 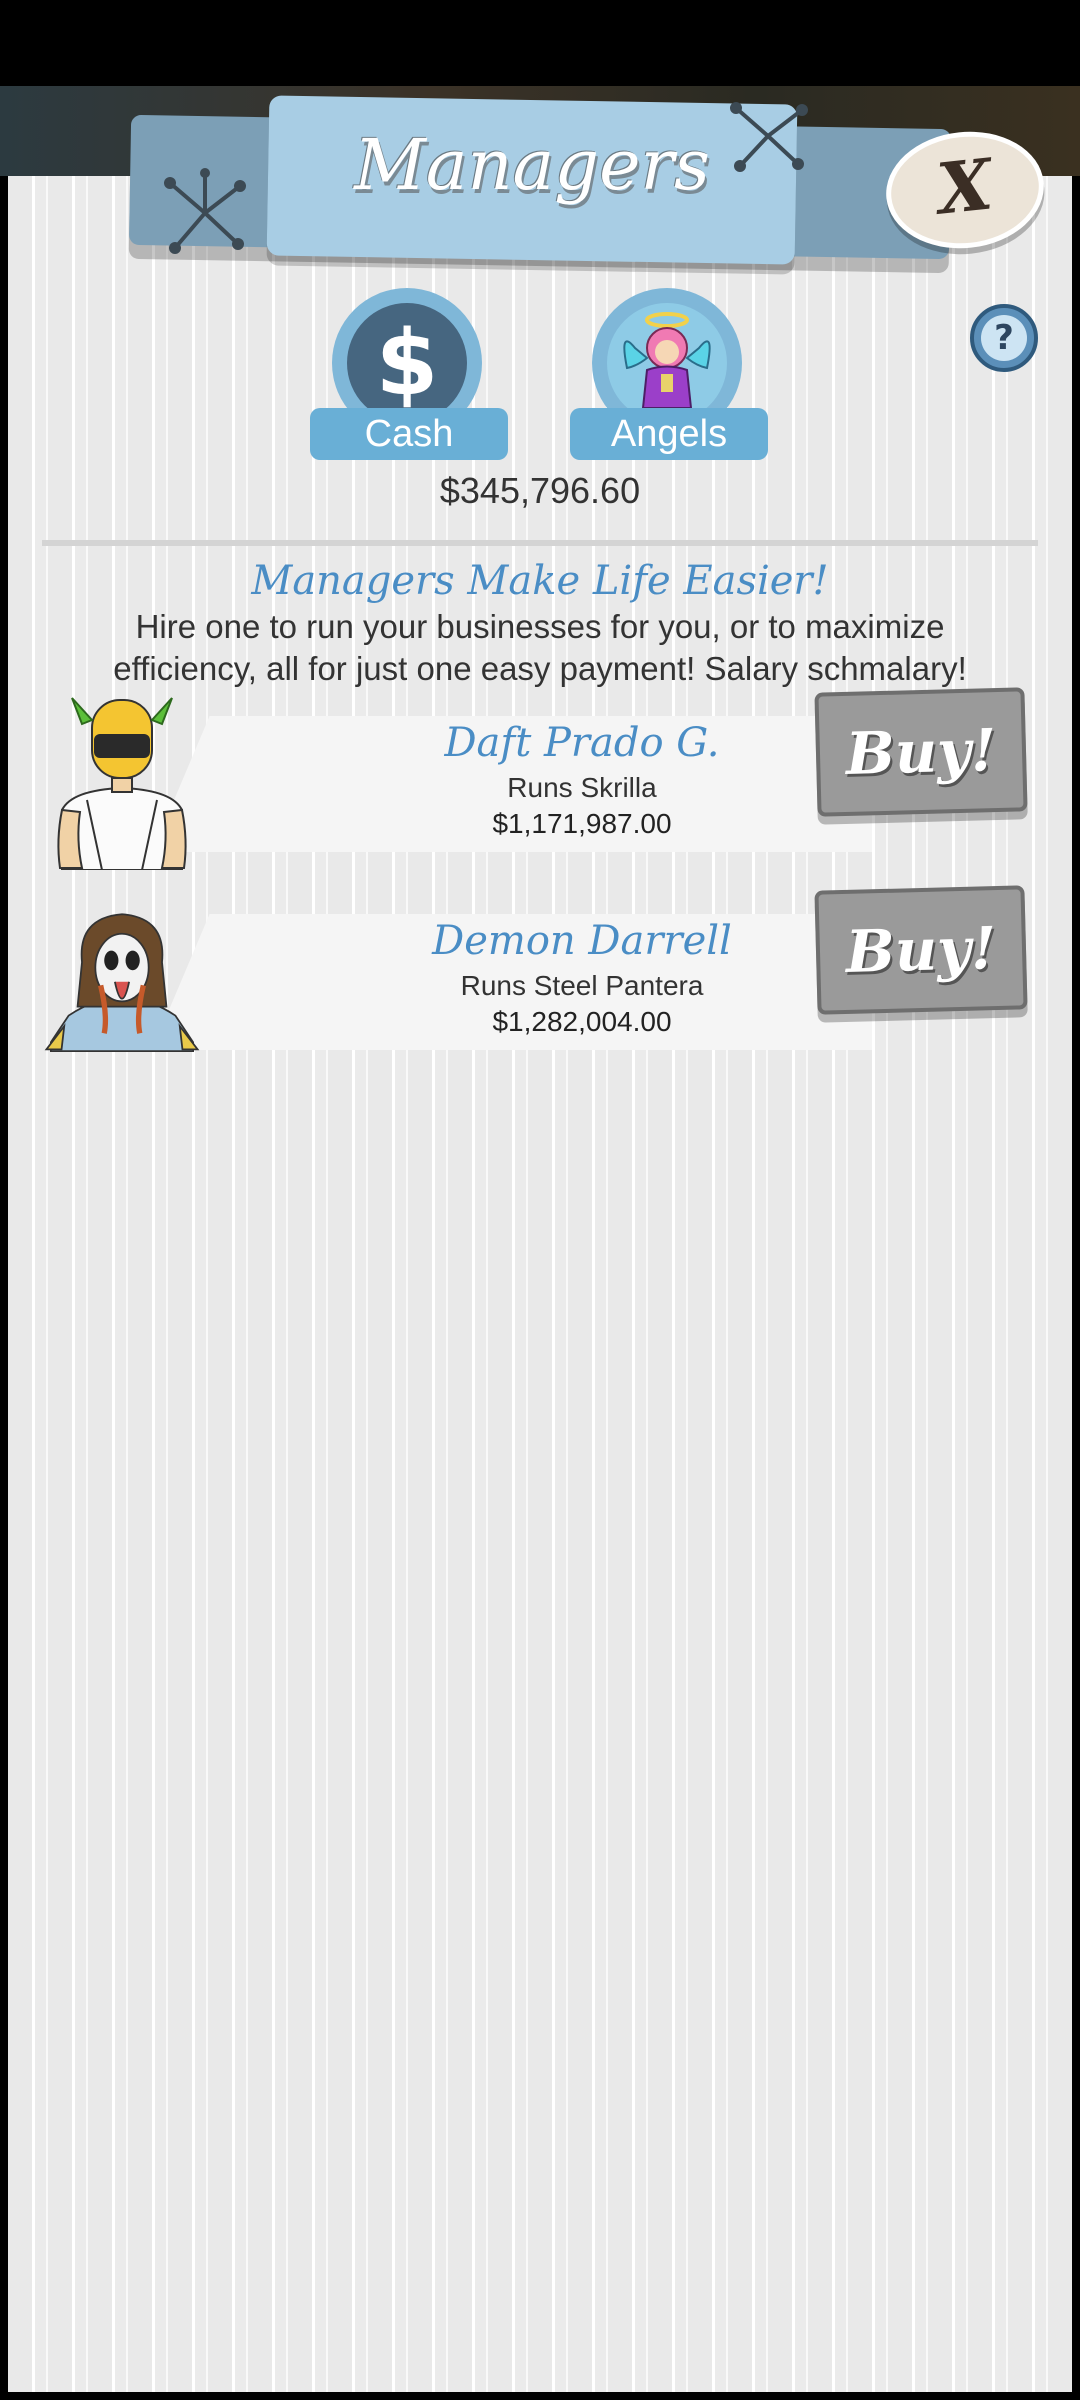 What do you see at coordinates (532, 165) in the screenshot?
I see `page-title: Managers` at bounding box center [532, 165].